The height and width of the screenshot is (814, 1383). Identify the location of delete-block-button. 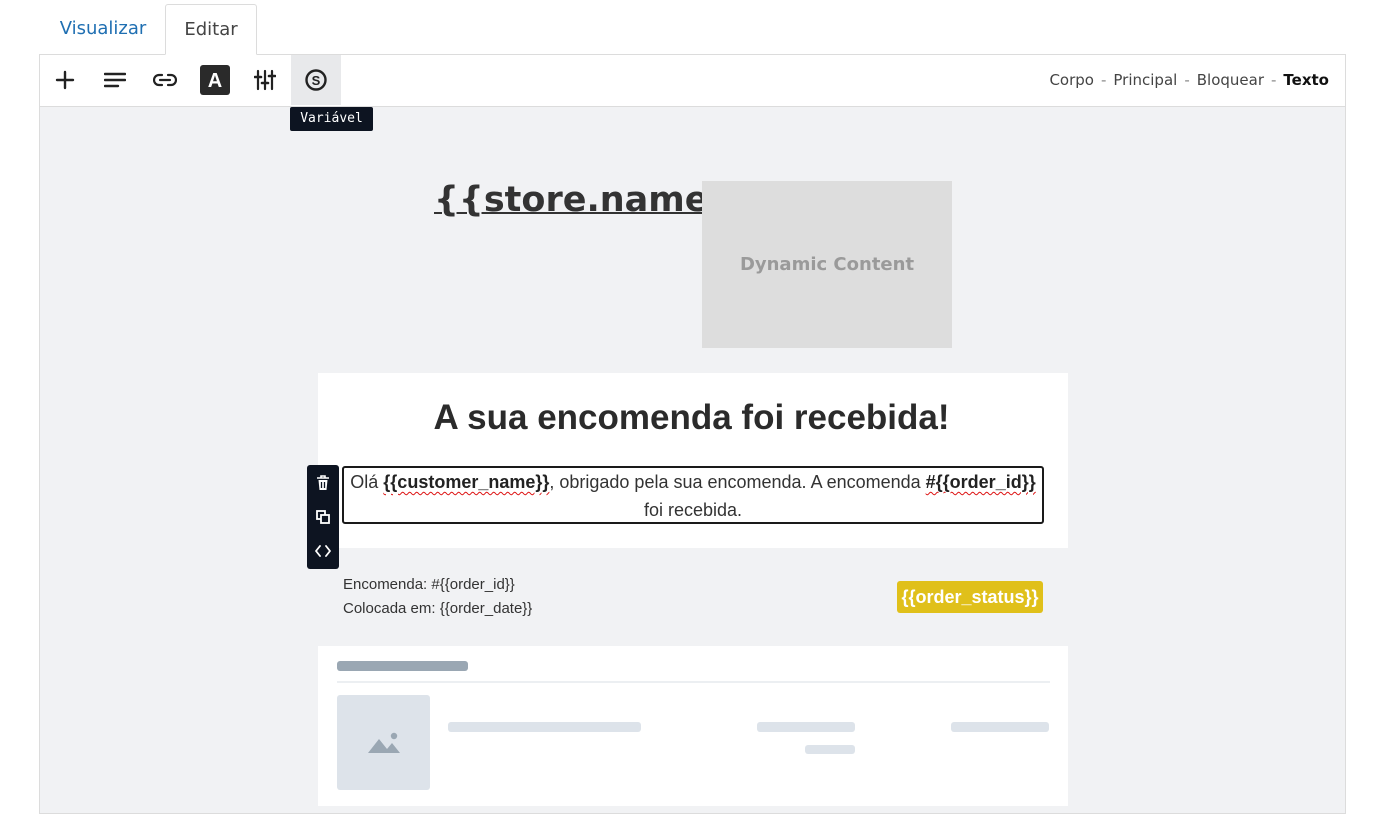
(323, 483).